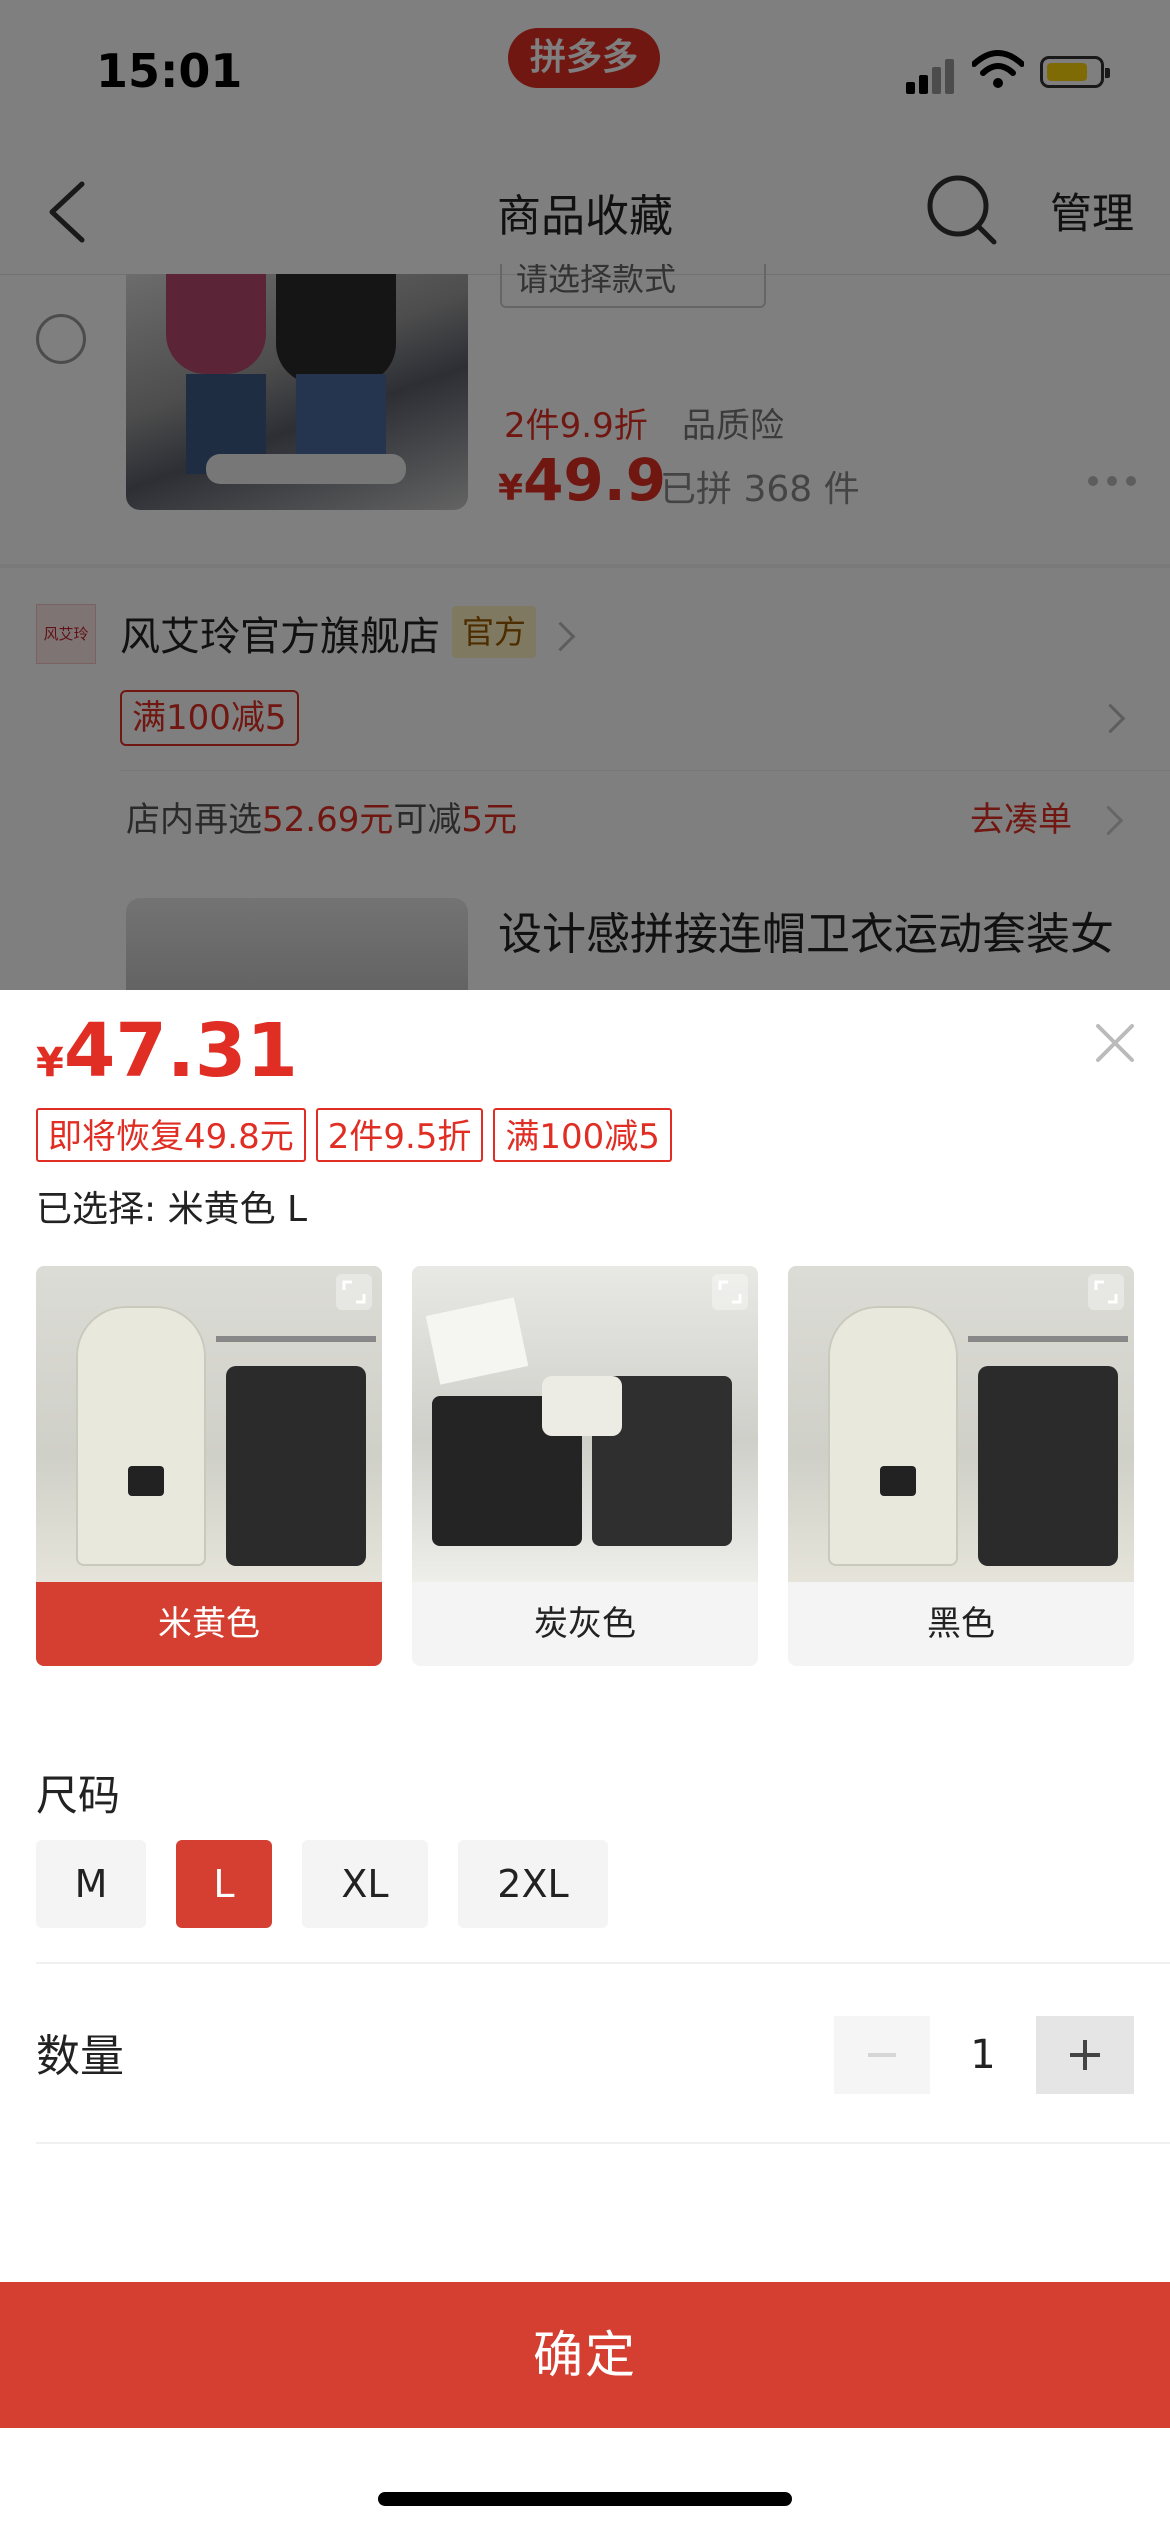 This screenshot has width=1170, height=2532. Describe the element at coordinates (50, 1063) in the screenshot. I see `currency-symbol: ¥` at that location.